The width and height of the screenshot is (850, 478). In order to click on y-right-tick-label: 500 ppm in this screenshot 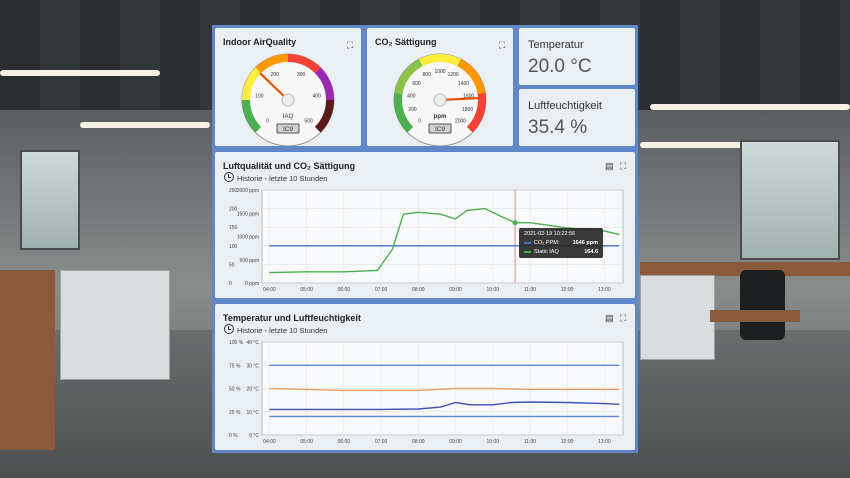, I will do `click(249, 261)`.